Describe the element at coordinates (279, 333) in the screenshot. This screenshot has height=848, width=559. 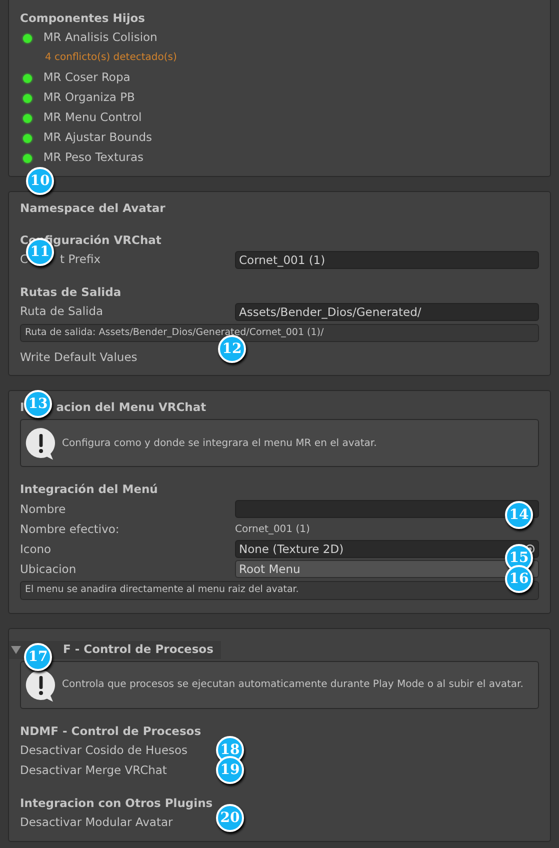
I see `info-text: Ruta de salida: Assets/Bender_Dios/Generated/Cornet_001 (1)/` at that location.